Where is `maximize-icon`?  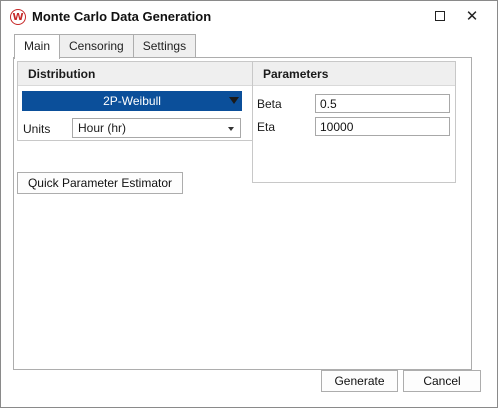 maximize-icon is located at coordinates (440, 16).